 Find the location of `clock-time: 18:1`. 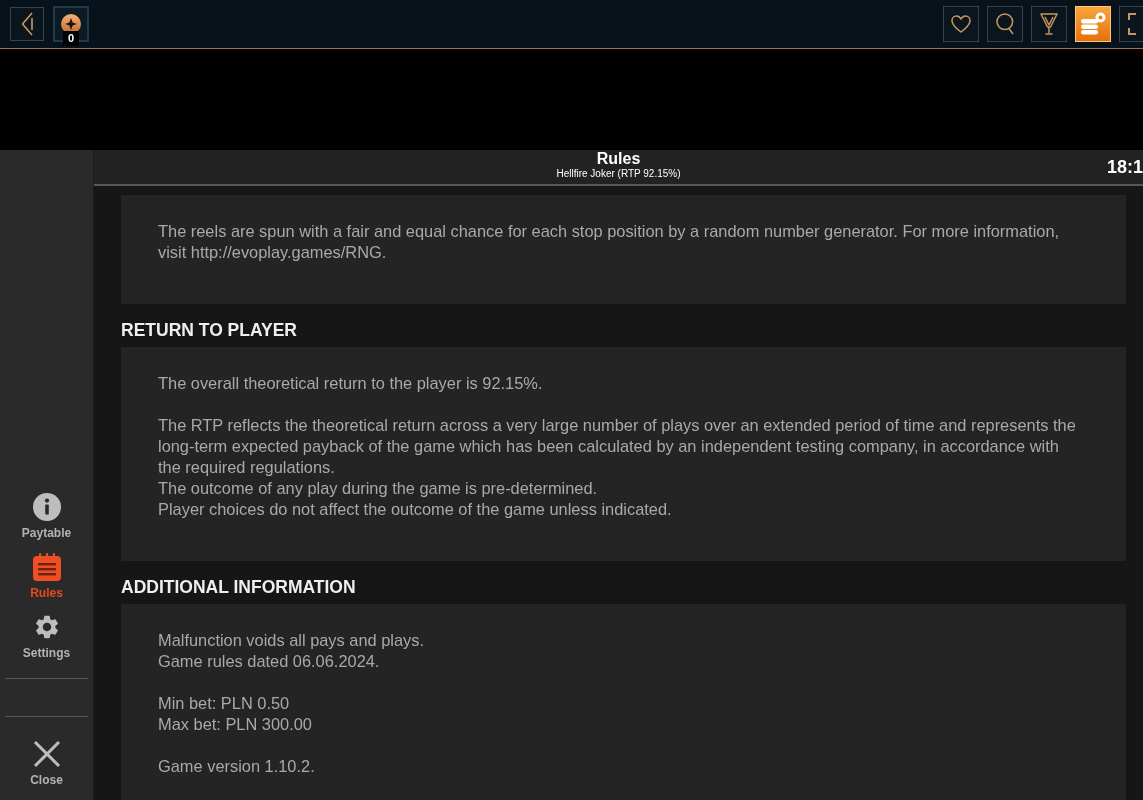

clock-time: 18:1 is located at coordinates (1124, 167).